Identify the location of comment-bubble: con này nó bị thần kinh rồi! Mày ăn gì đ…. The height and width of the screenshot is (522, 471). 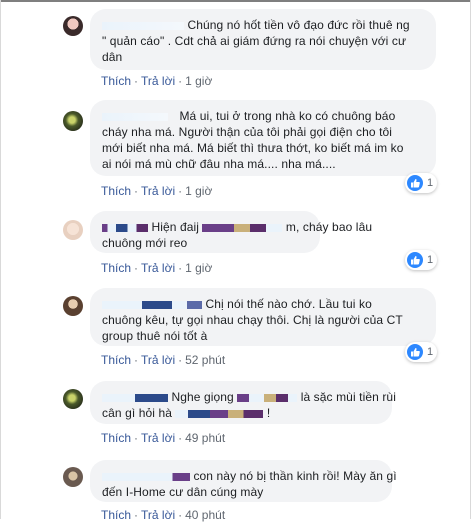
(243, 481).